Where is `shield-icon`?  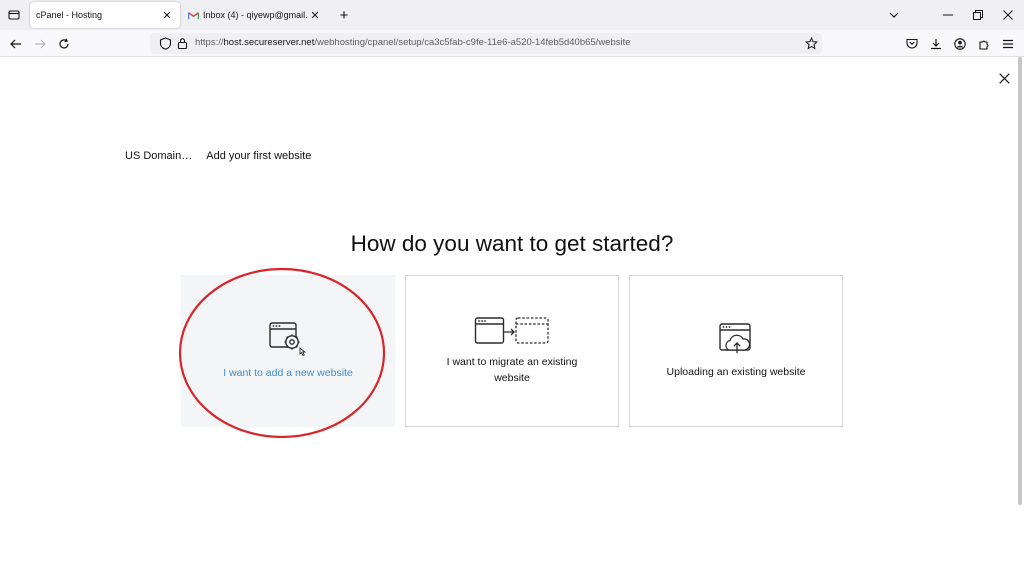 shield-icon is located at coordinates (165, 43).